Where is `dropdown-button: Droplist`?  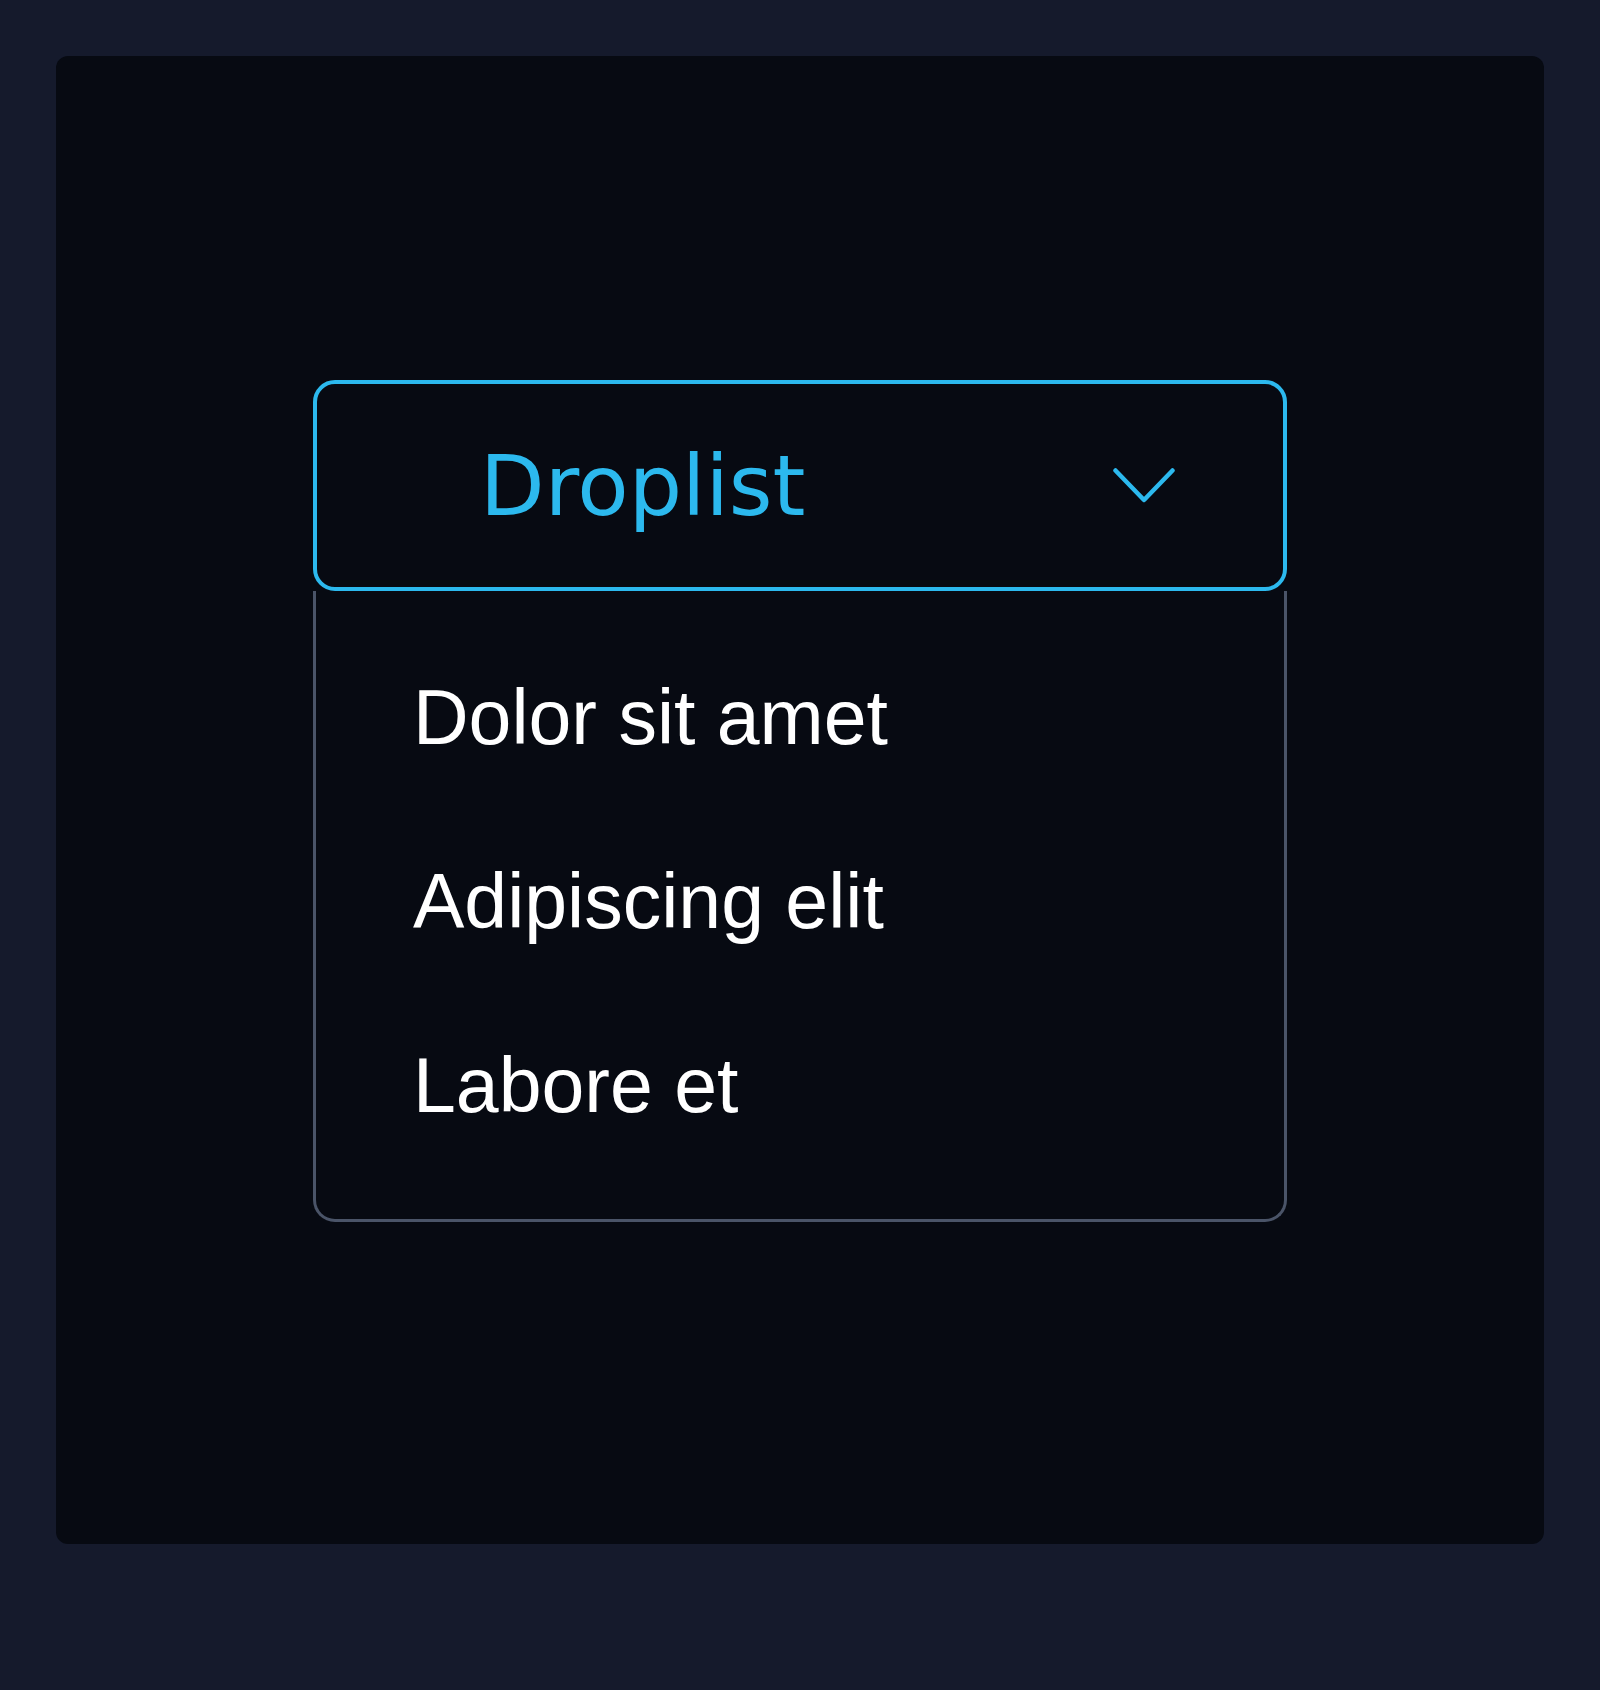
dropdown-button: Droplist is located at coordinates (800, 485).